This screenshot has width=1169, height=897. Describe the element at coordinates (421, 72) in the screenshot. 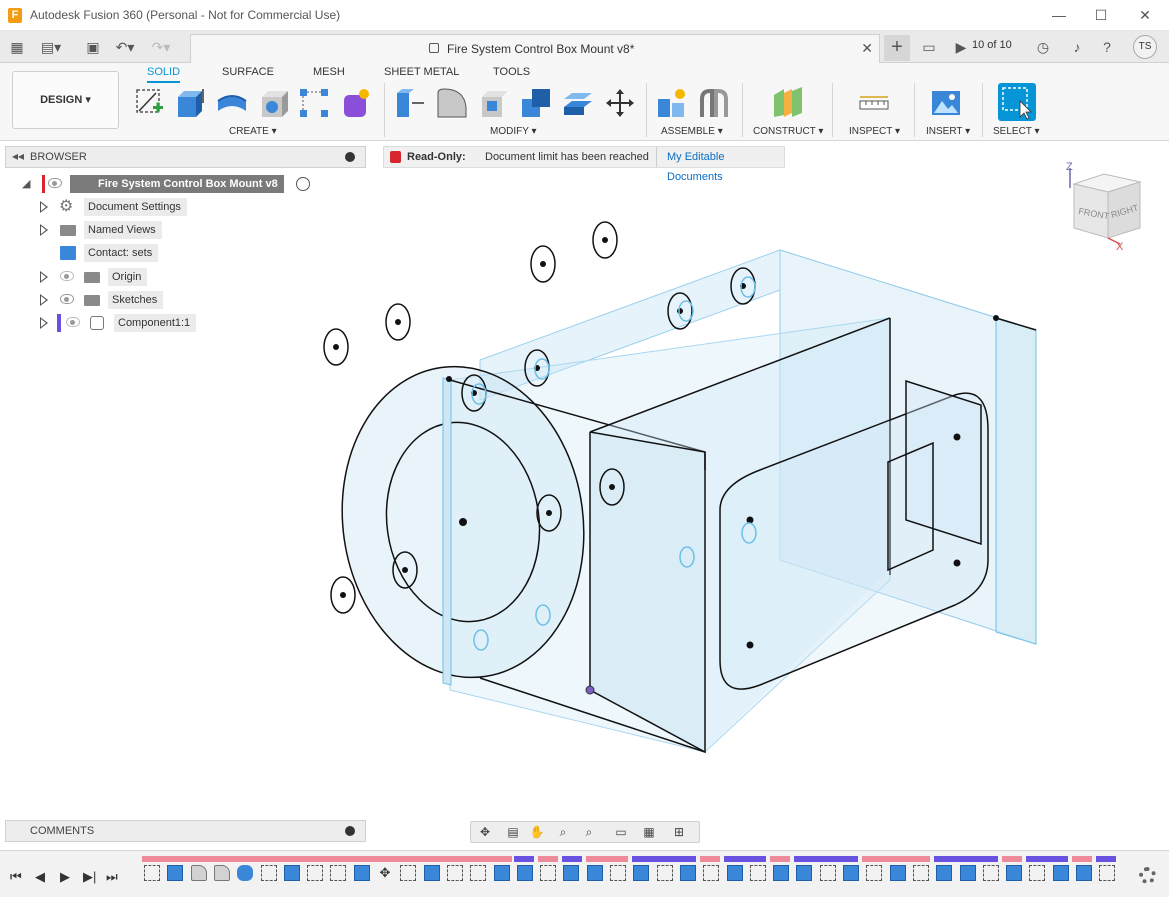

I see `tab-sheet-metal: SHEET METAL` at that location.